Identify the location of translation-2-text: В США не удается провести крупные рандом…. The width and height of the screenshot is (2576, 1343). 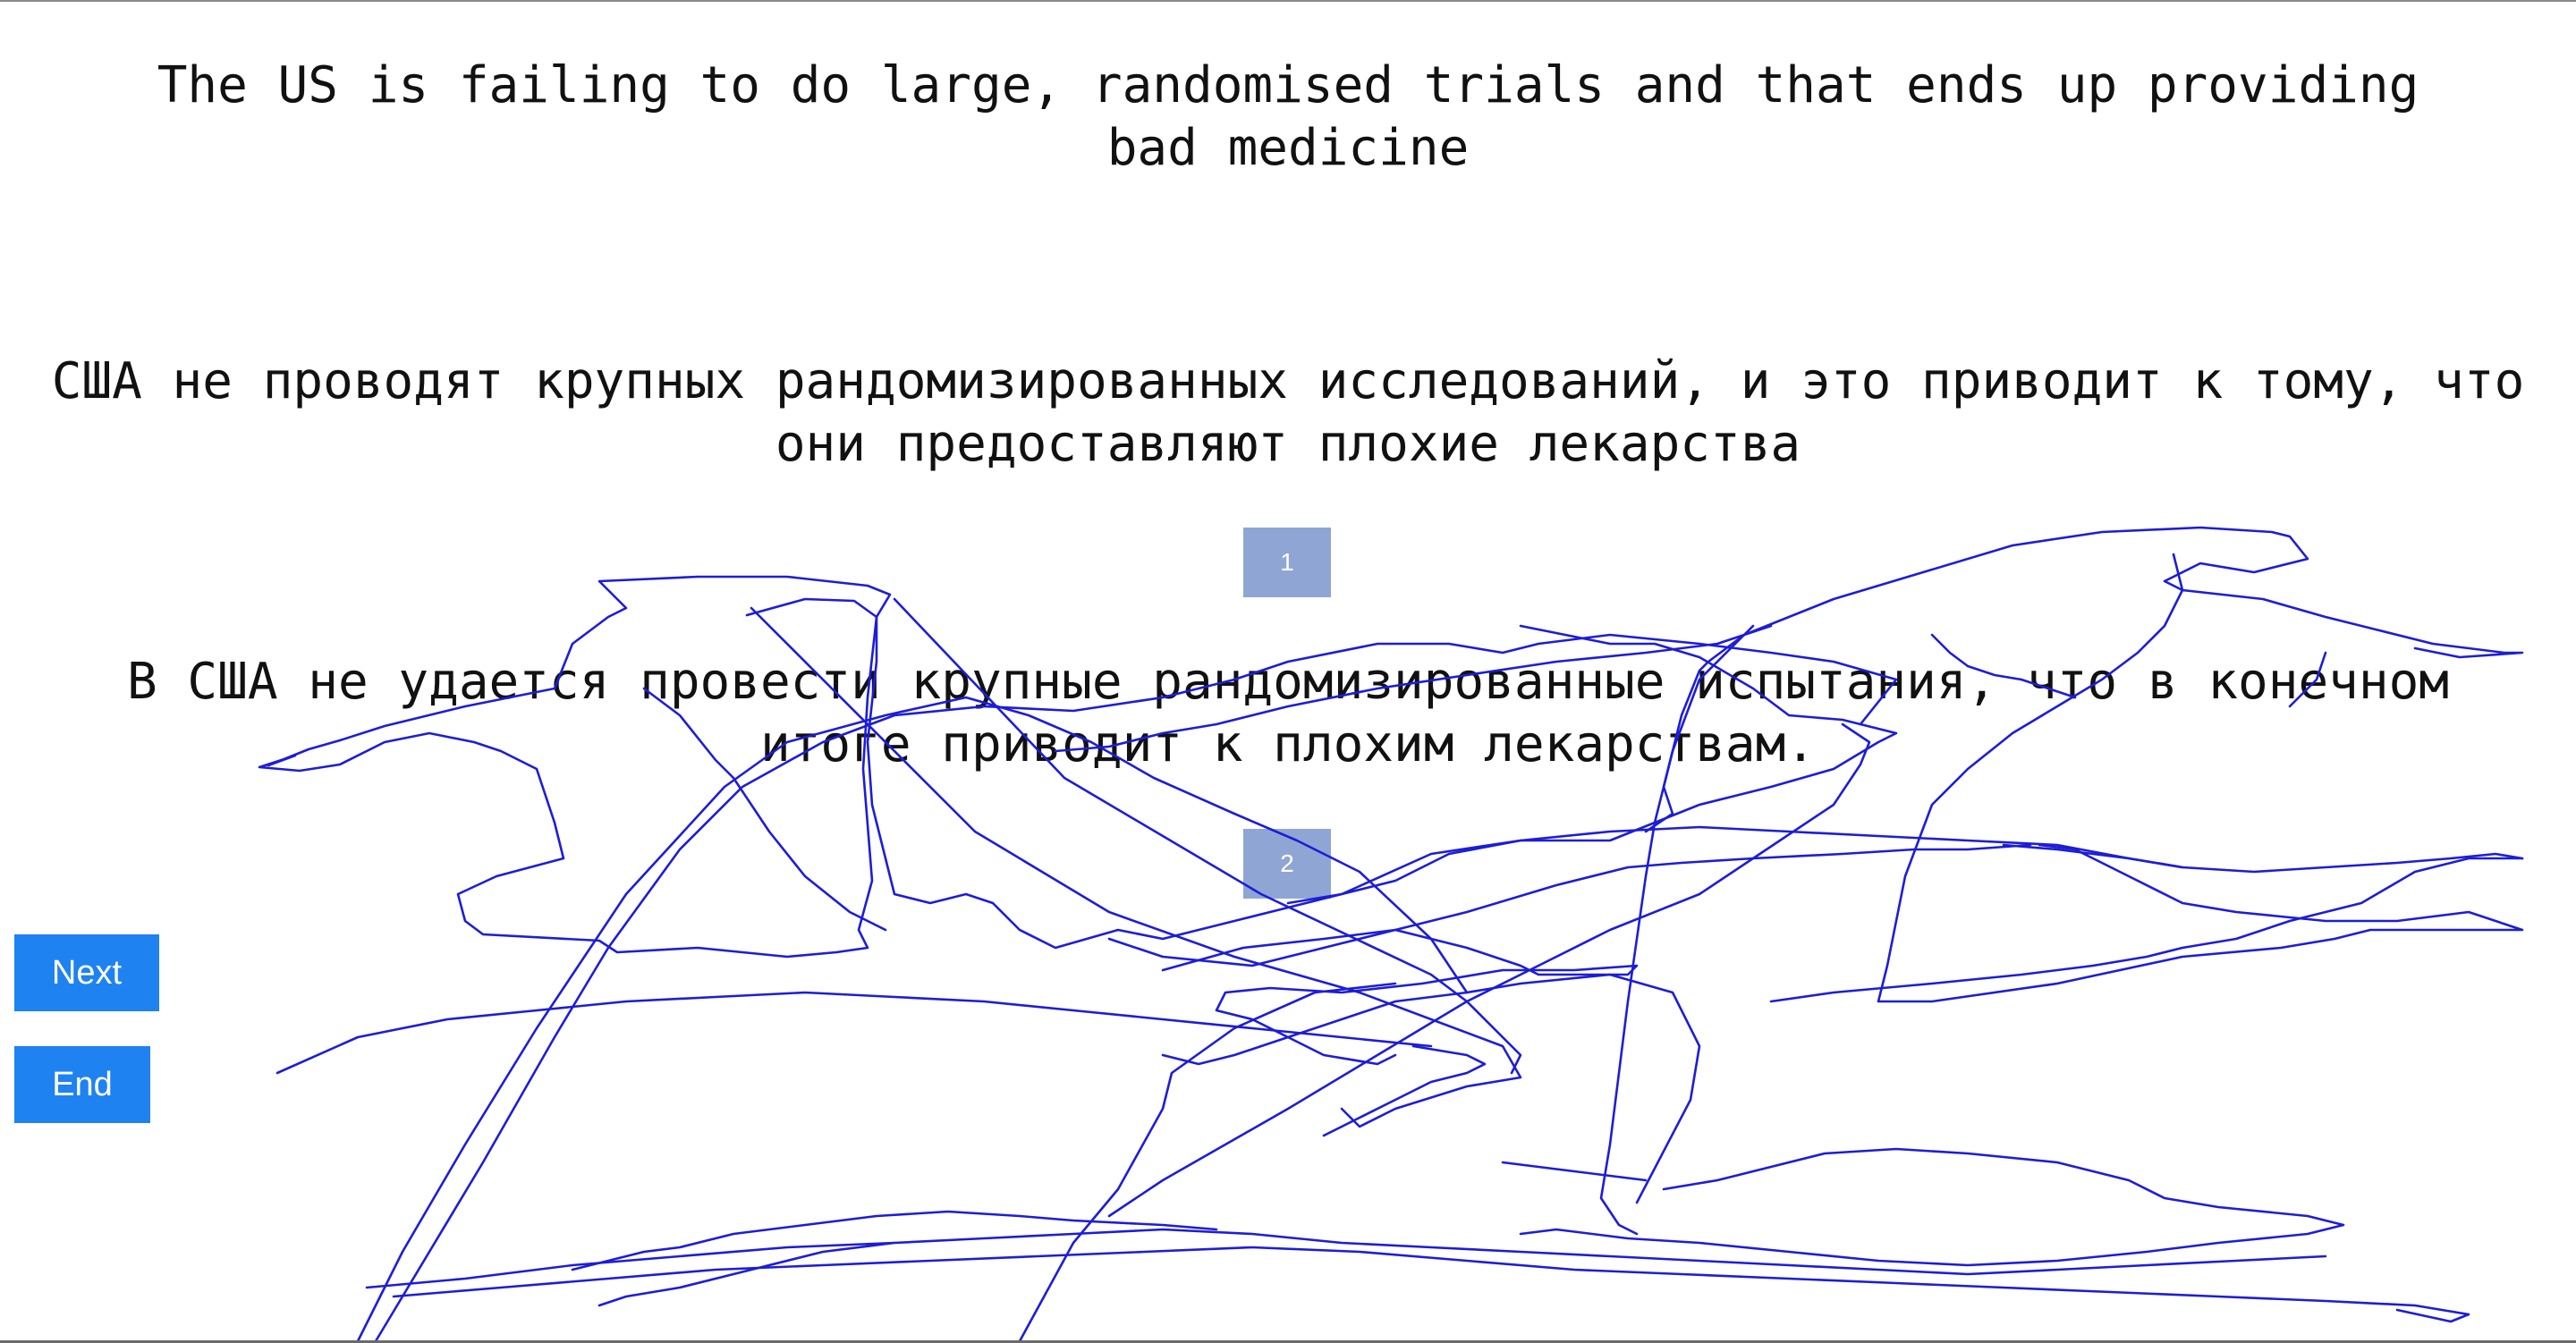
(1288, 713).